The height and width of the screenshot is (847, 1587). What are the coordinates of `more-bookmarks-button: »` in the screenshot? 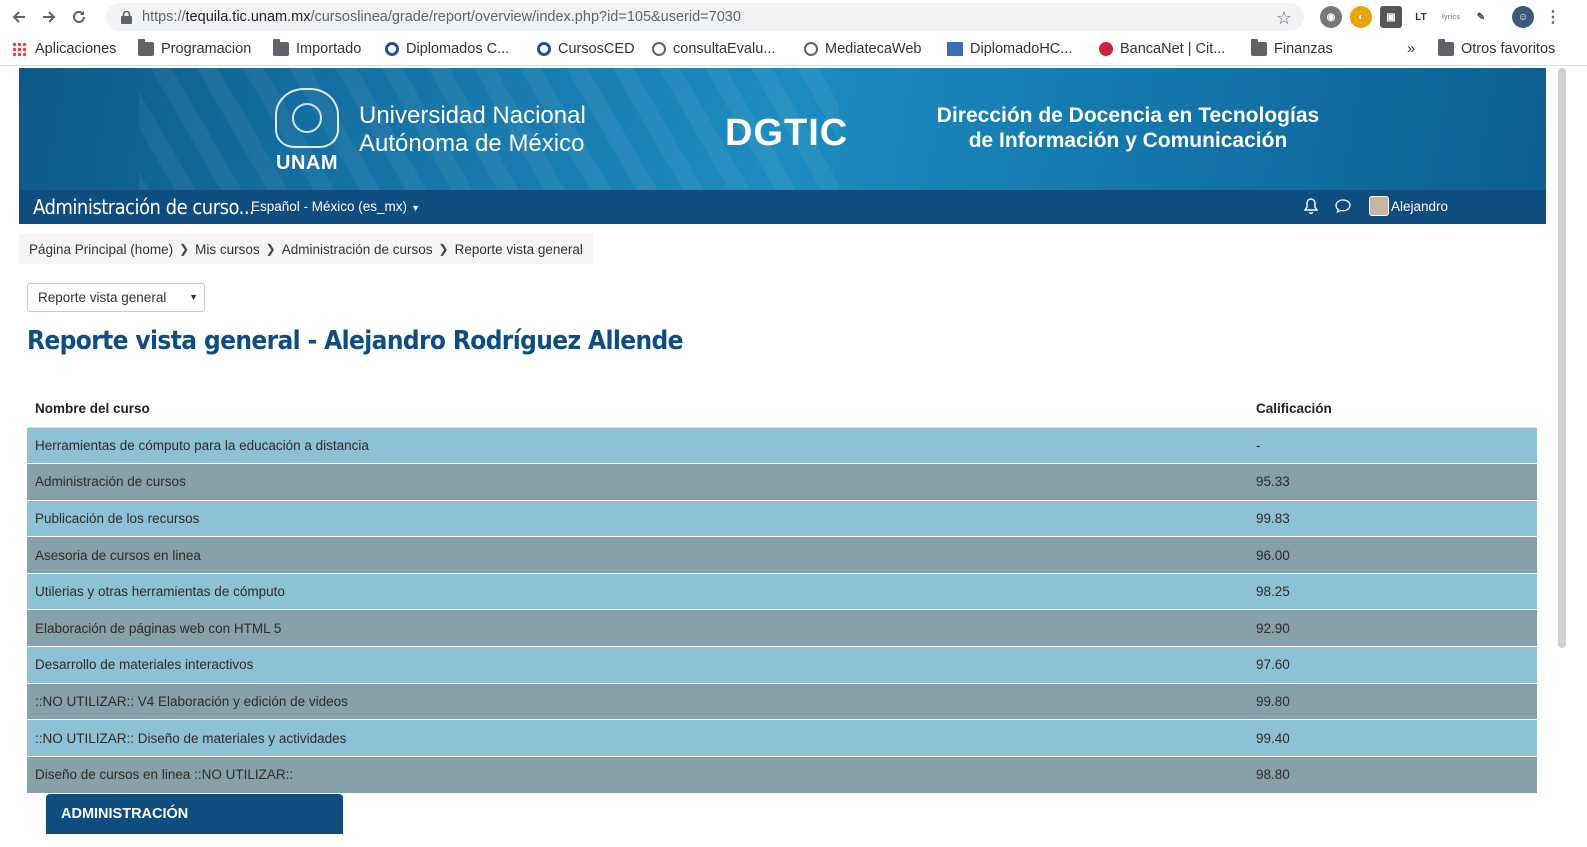 It's located at (1411, 49).